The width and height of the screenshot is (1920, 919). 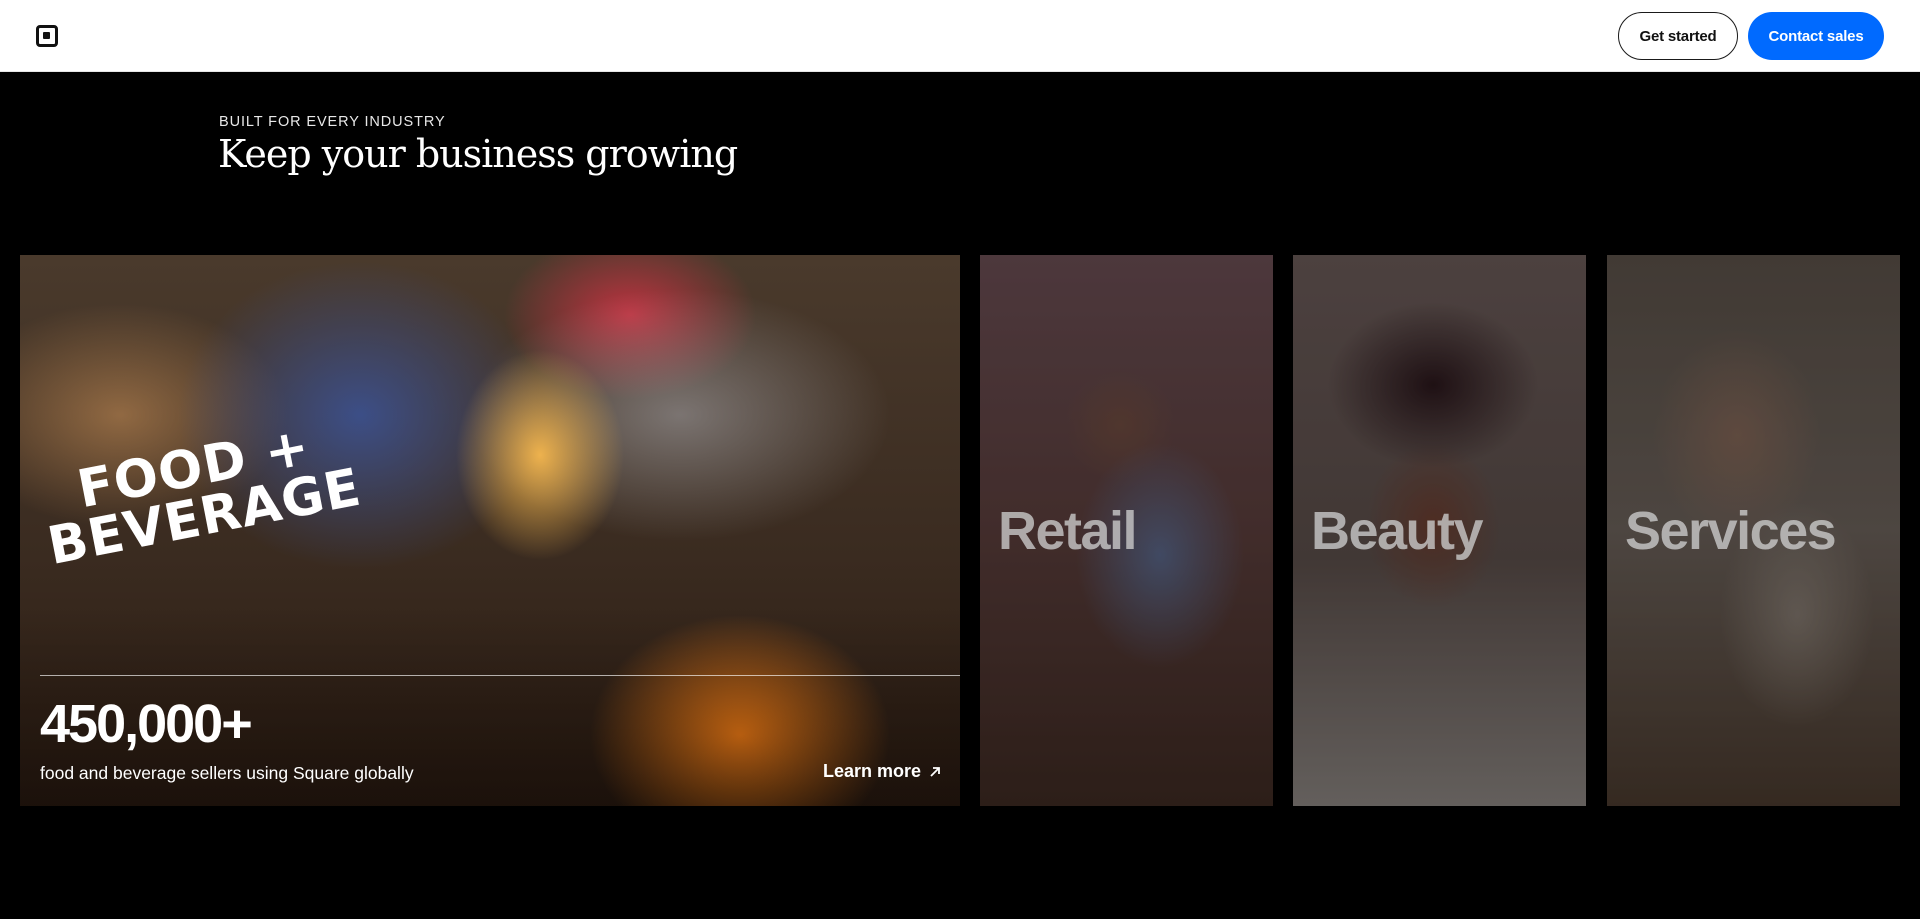 What do you see at coordinates (1731, 531) in the screenshot?
I see `services-label: Services` at bounding box center [1731, 531].